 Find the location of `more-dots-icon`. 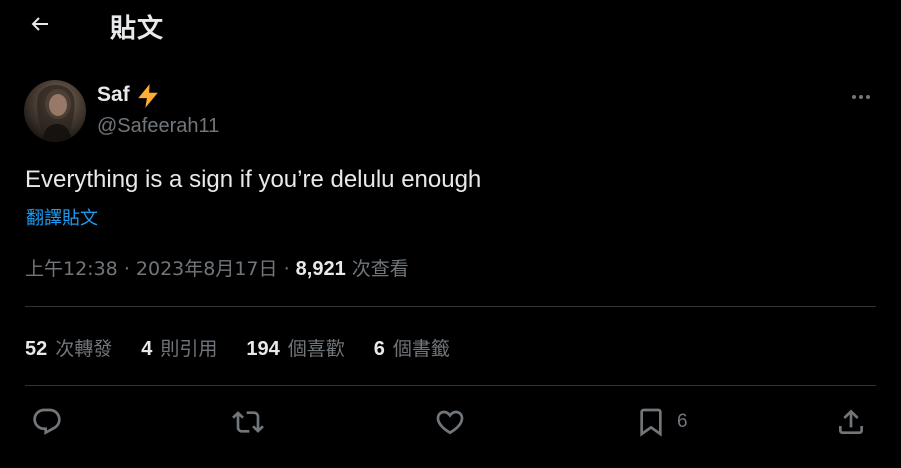

more-dots-icon is located at coordinates (861, 97).